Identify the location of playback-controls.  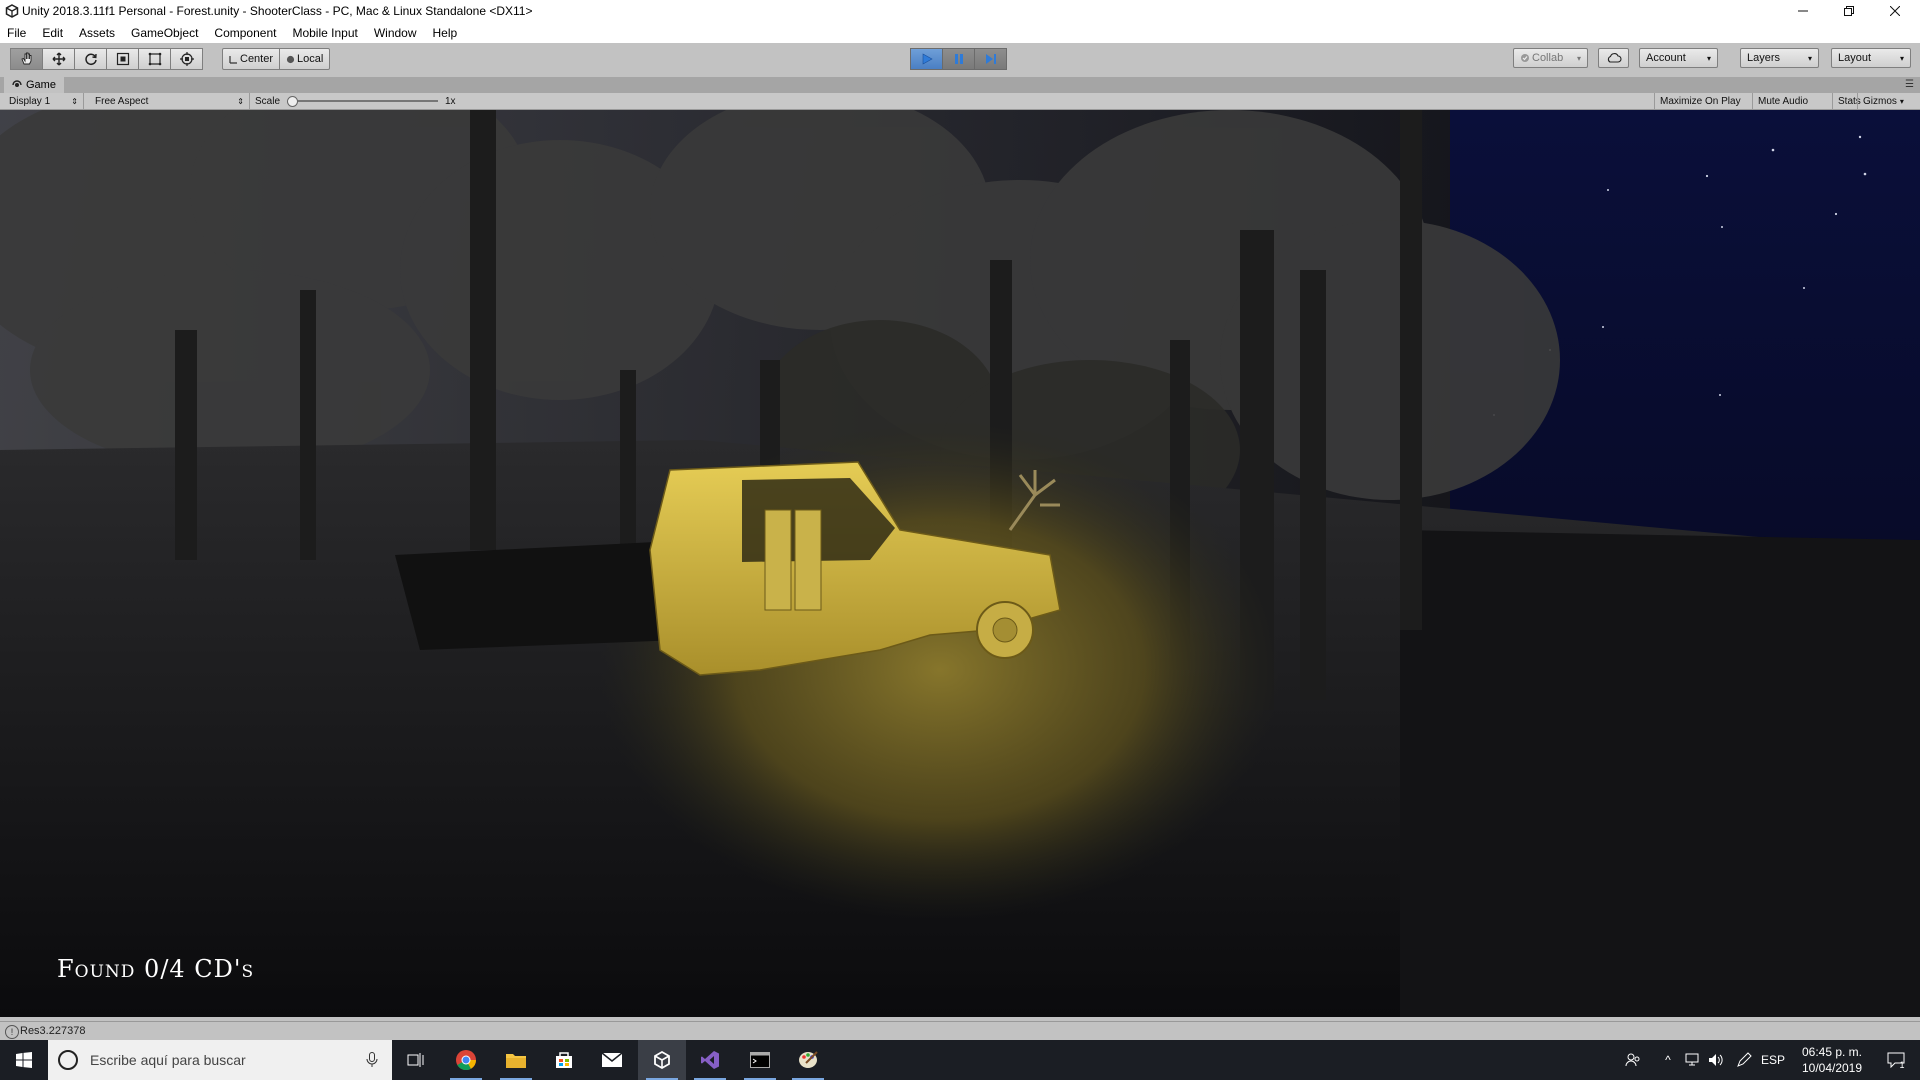
(958, 59).